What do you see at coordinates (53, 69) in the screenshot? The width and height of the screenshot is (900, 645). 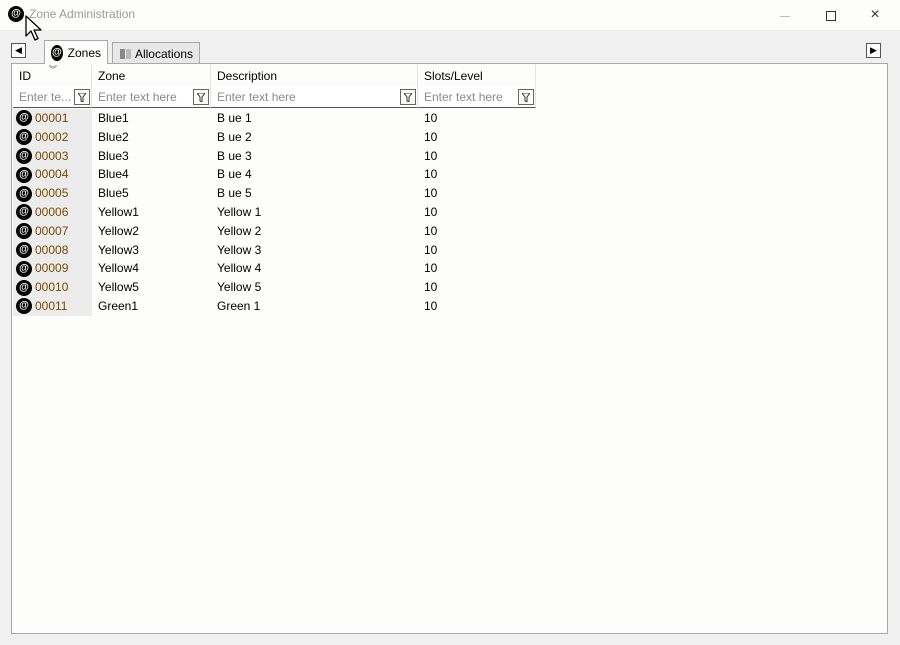 I see `sort-indicator-icon: ︾` at bounding box center [53, 69].